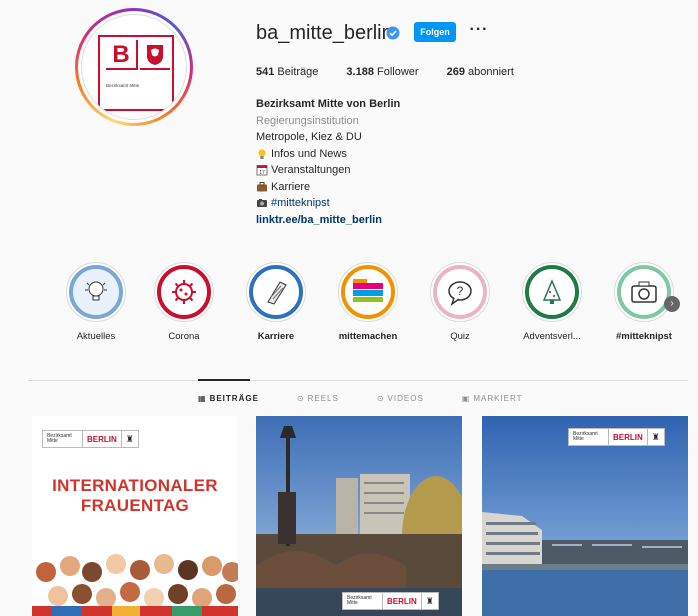  What do you see at coordinates (276, 336) in the screenshot?
I see `highlight-label: Karriere` at bounding box center [276, 336].